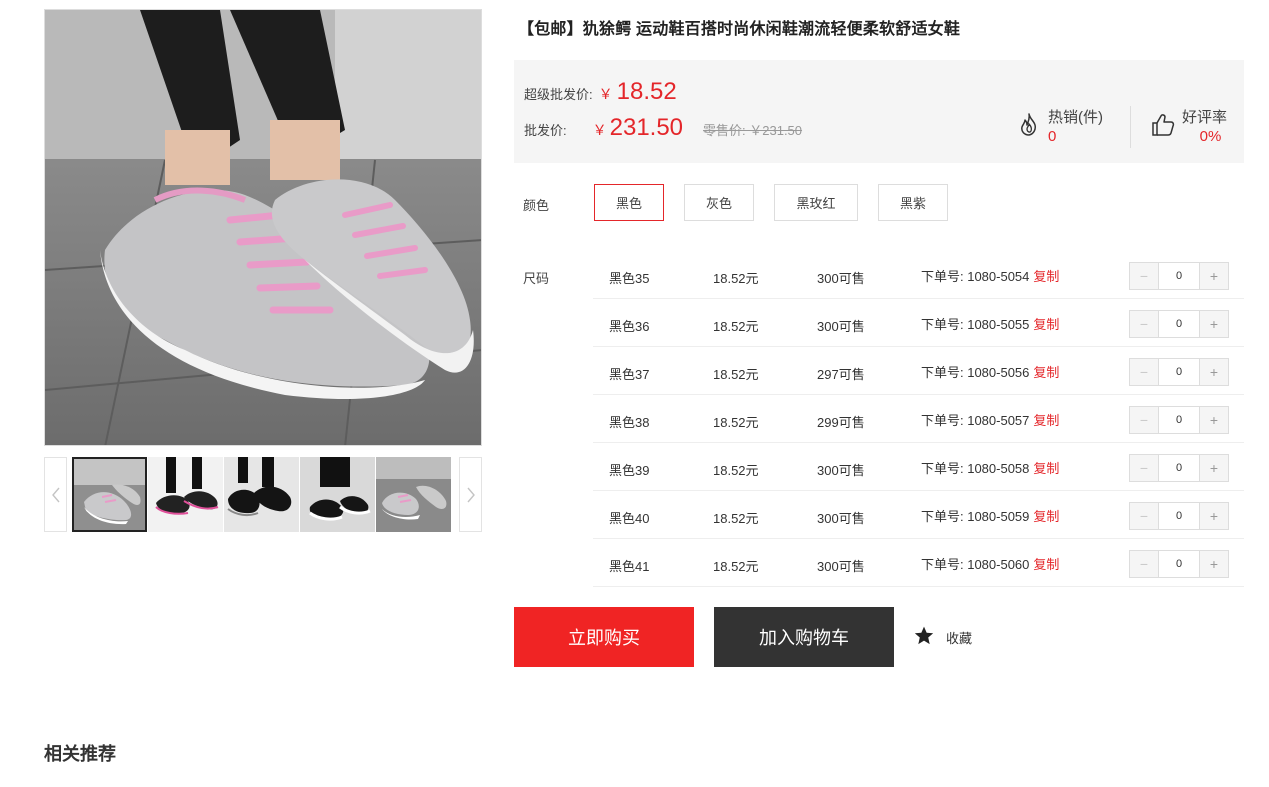 The width and height of the screenshot is (1269, 787). I want to click on stat-divider, so click(1130, 127).